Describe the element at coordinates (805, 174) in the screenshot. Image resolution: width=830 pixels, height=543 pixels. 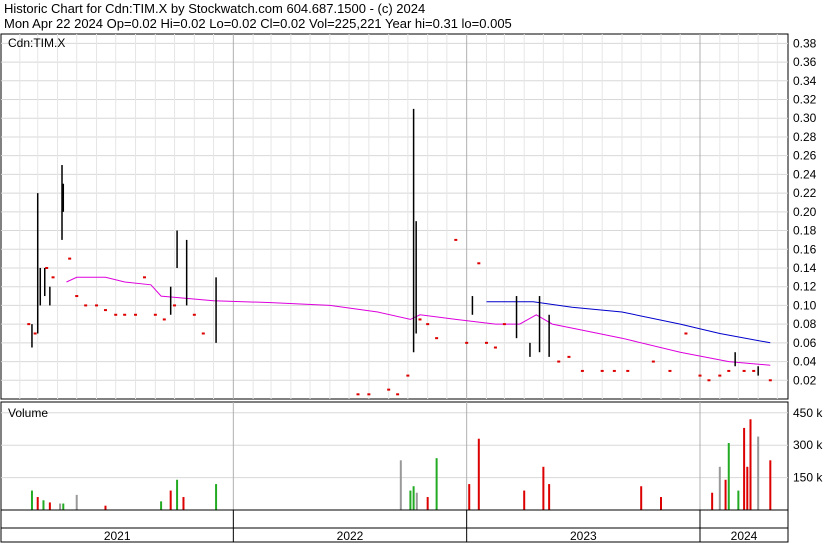
I see `price-tick-label: 0.24` at that location.